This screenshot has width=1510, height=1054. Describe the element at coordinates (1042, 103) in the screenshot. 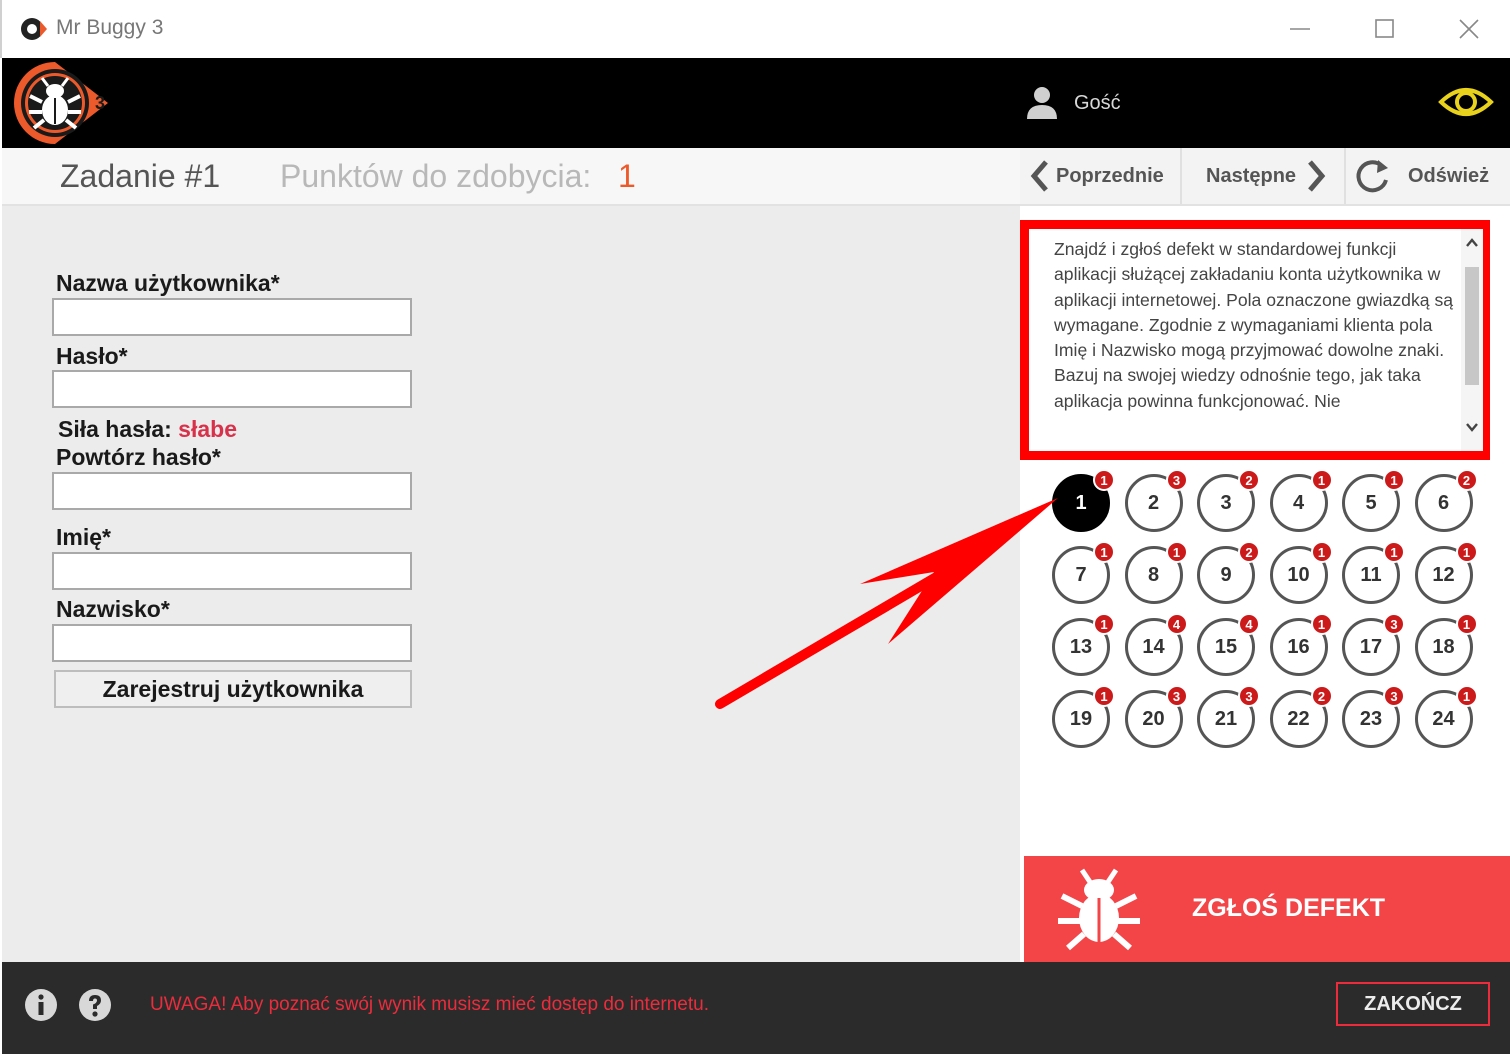

I see `user-icon` at that location.